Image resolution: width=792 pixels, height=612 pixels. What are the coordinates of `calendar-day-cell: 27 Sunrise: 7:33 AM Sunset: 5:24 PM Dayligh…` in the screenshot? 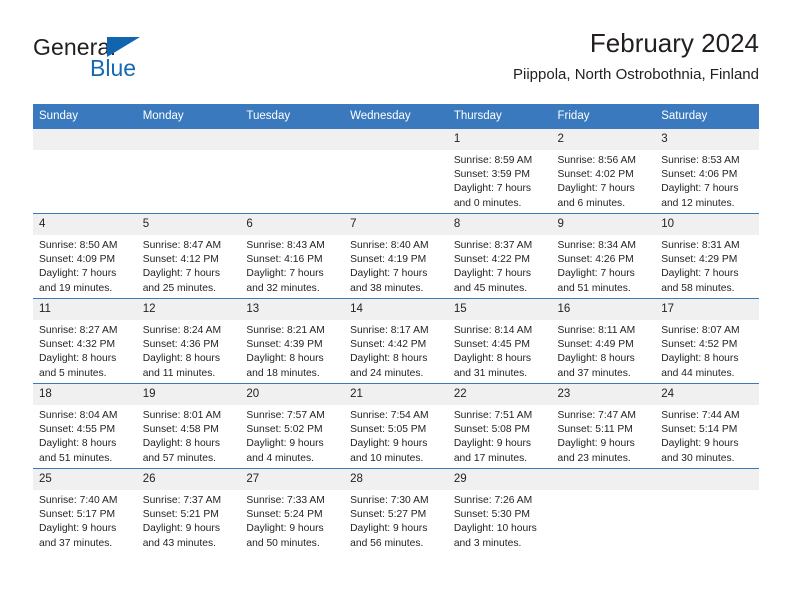 It's located at (292, 510).